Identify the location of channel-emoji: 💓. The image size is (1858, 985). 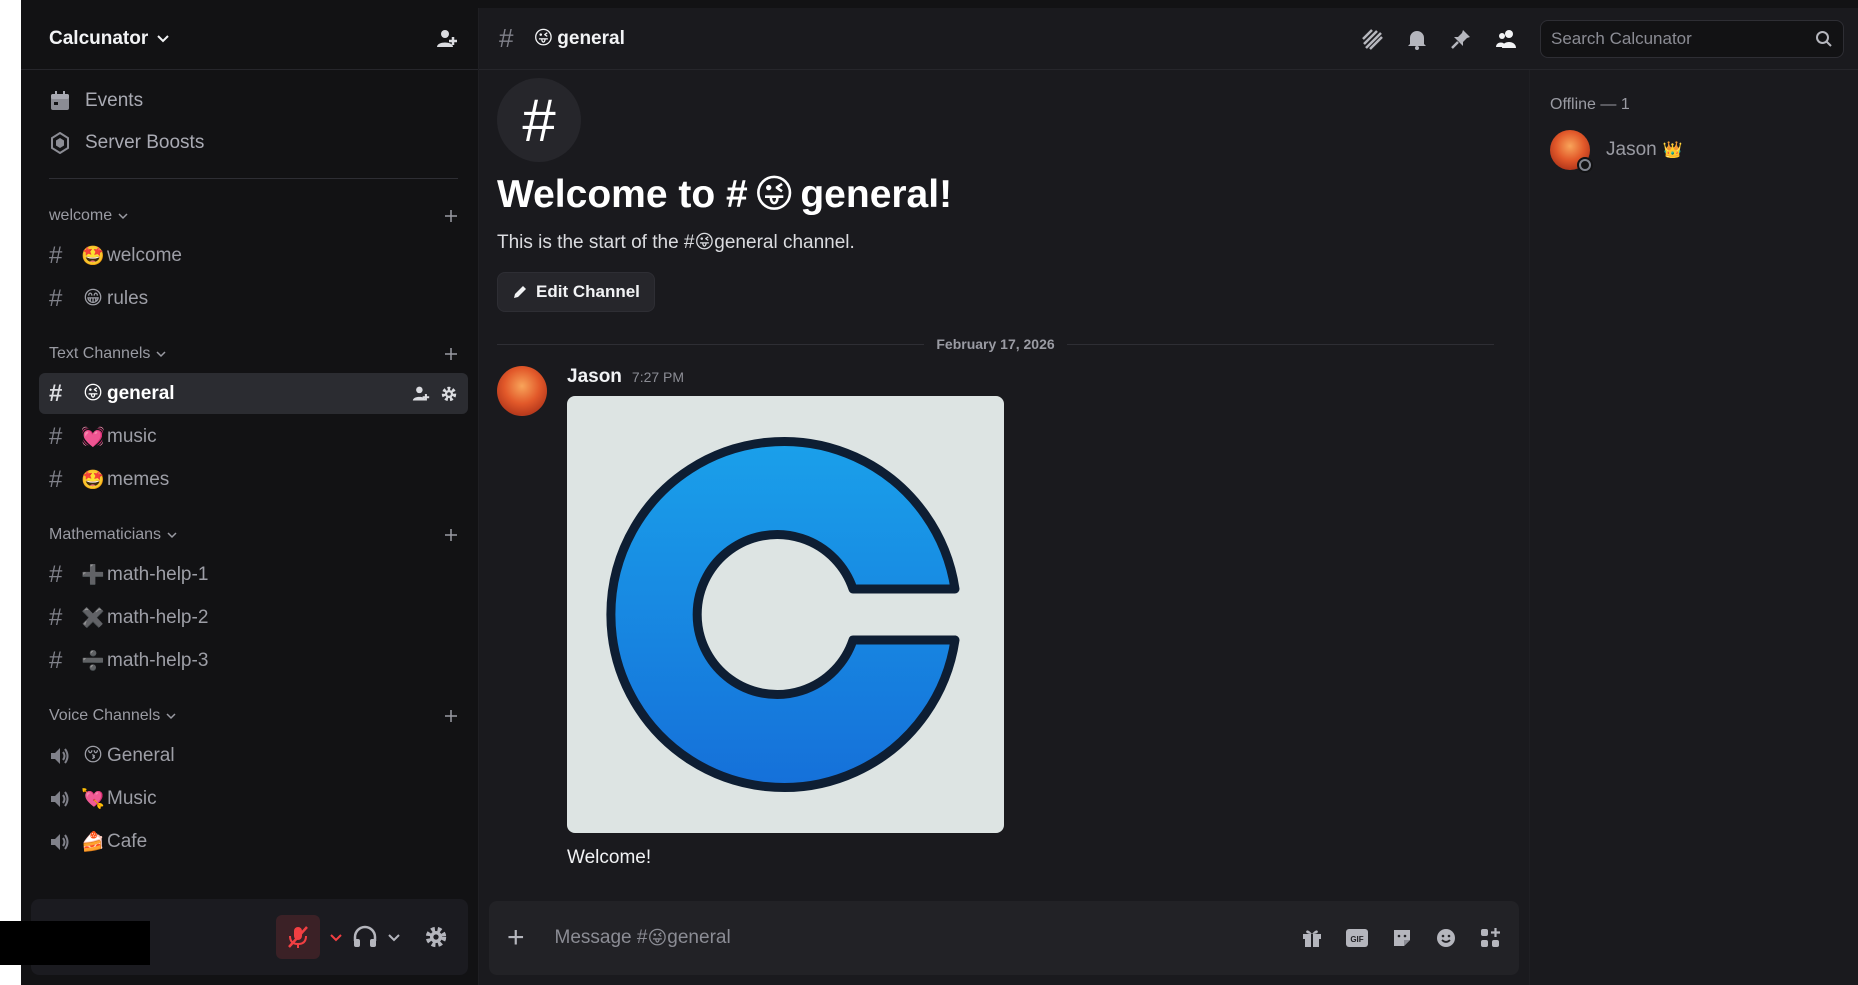
(93, 437).